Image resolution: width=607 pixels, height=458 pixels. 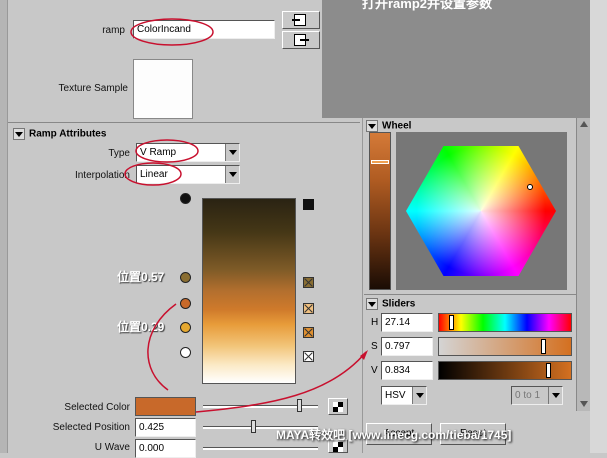 I want to click on annotation-circle-interp, so click(x=153, y=174).